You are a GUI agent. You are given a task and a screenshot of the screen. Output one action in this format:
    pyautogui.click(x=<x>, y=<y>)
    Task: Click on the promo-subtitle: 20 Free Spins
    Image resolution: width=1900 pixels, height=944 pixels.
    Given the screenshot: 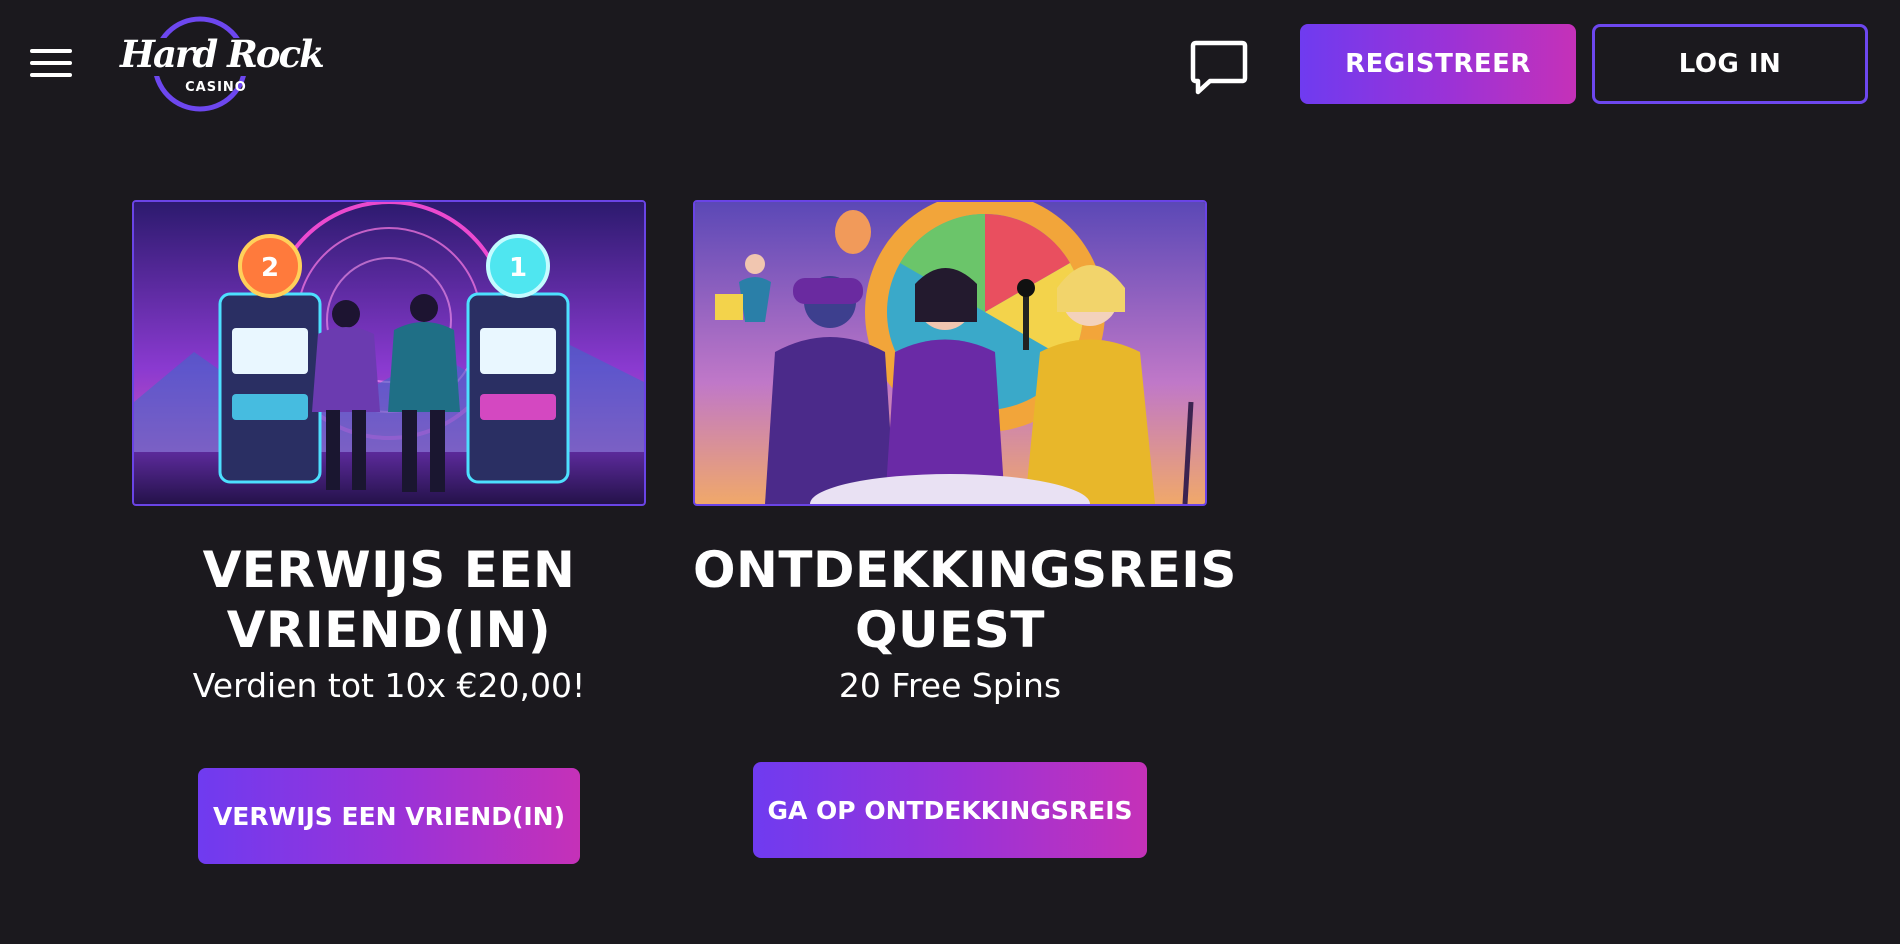 What is the action you would take?
    pyautogui.click(x=950, y=685)
    